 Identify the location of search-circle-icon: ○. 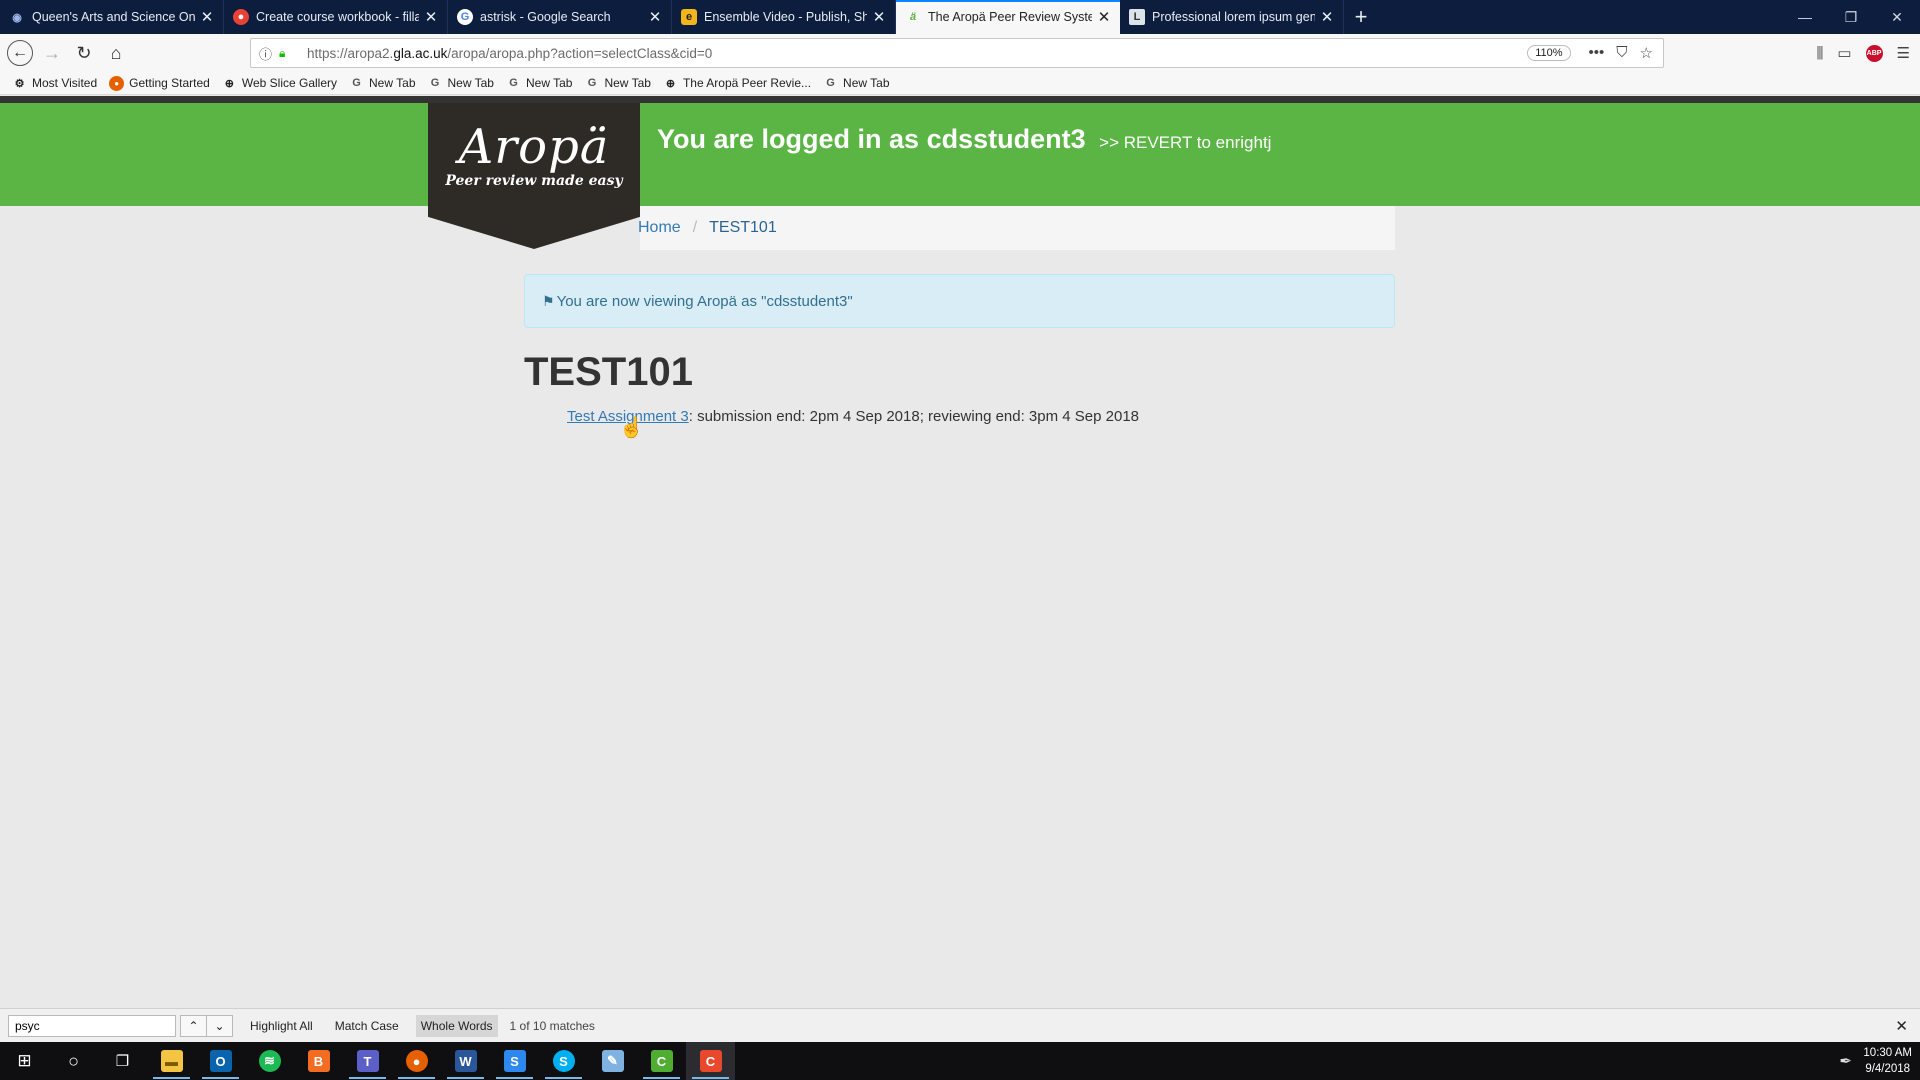
(73, 1060).